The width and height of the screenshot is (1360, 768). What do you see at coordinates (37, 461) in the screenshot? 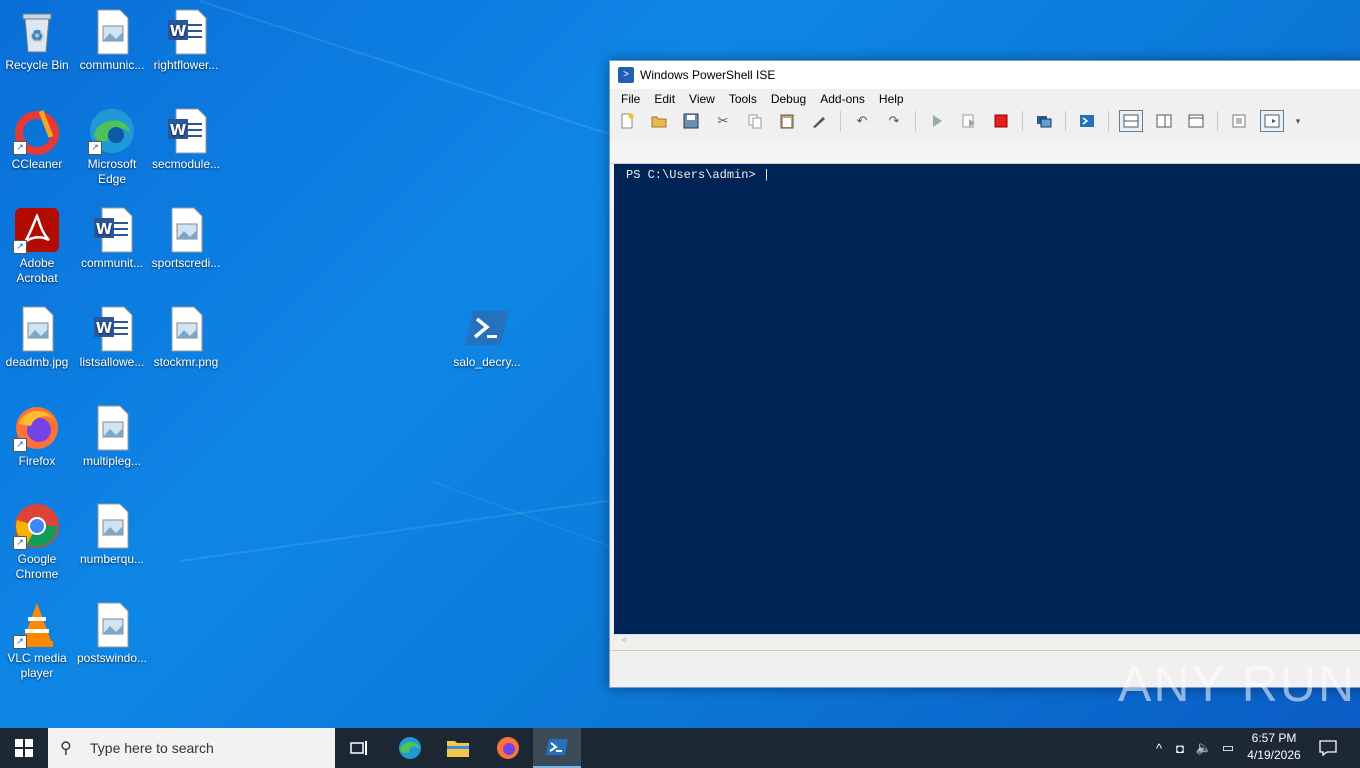
I see `desktop-icon-label: Firefox` at bounding box center [37, 461].